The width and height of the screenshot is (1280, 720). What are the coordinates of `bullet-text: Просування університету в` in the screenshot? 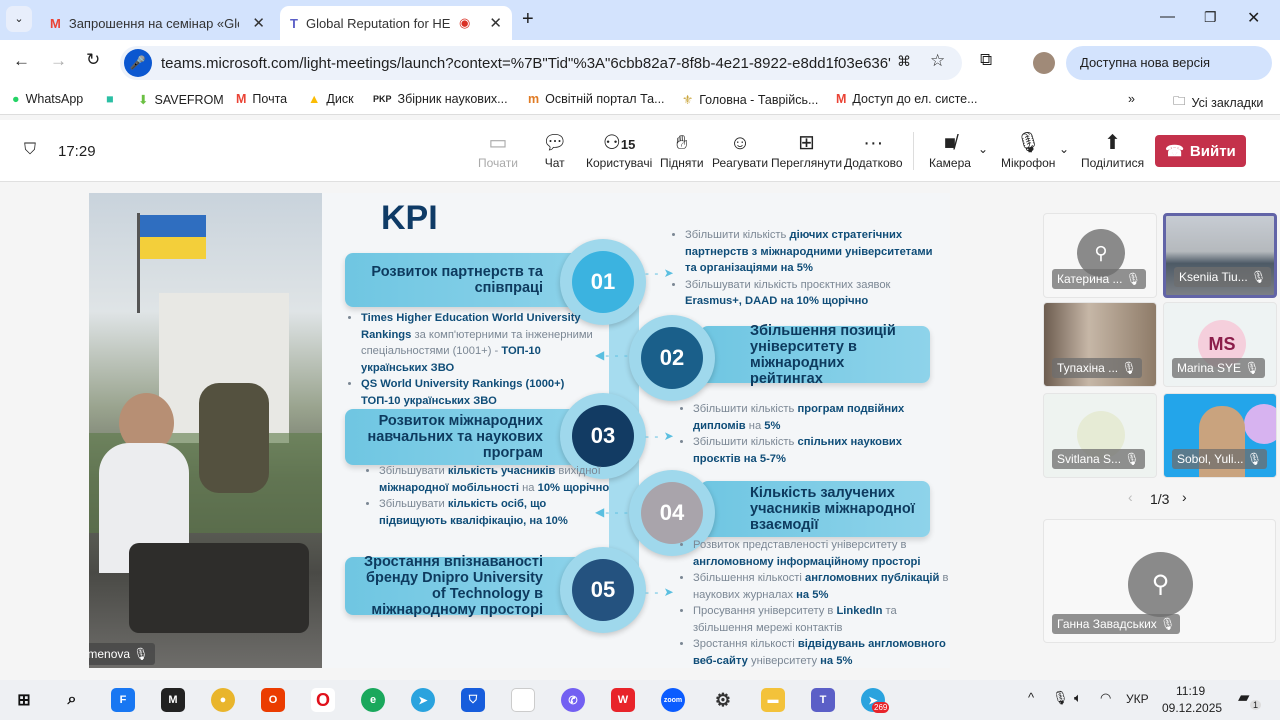 It's located at (765, 611).